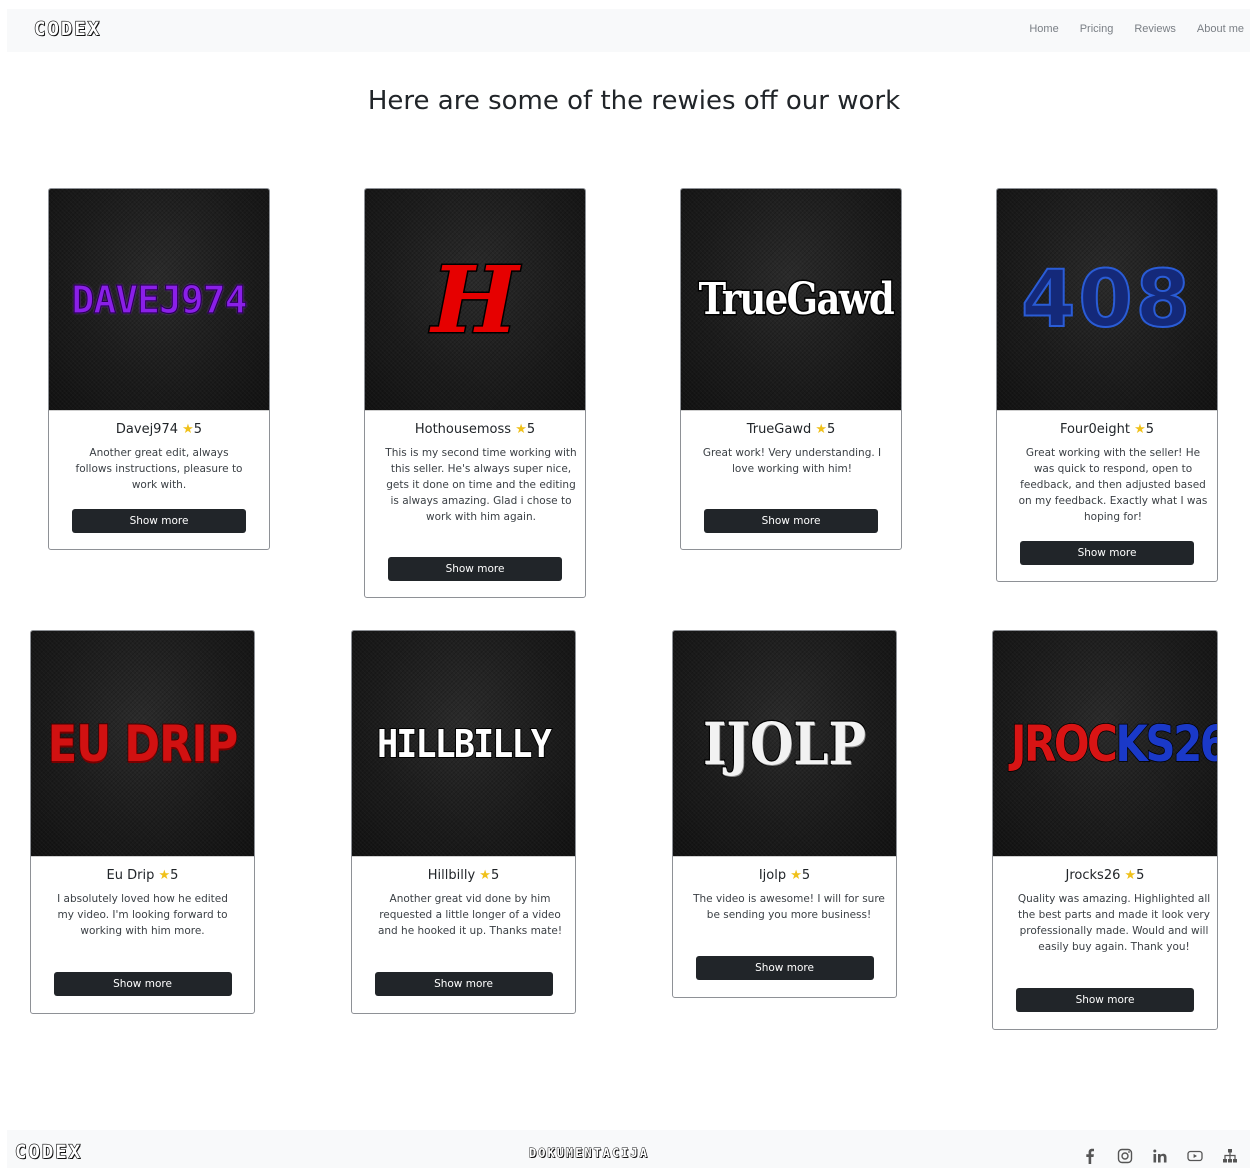 The image size is (1252, 1168). What do you see at coordinates (1091, 1156) in the screenshot?
I see `facebook-icon` at bounding box center [1091, 1156].